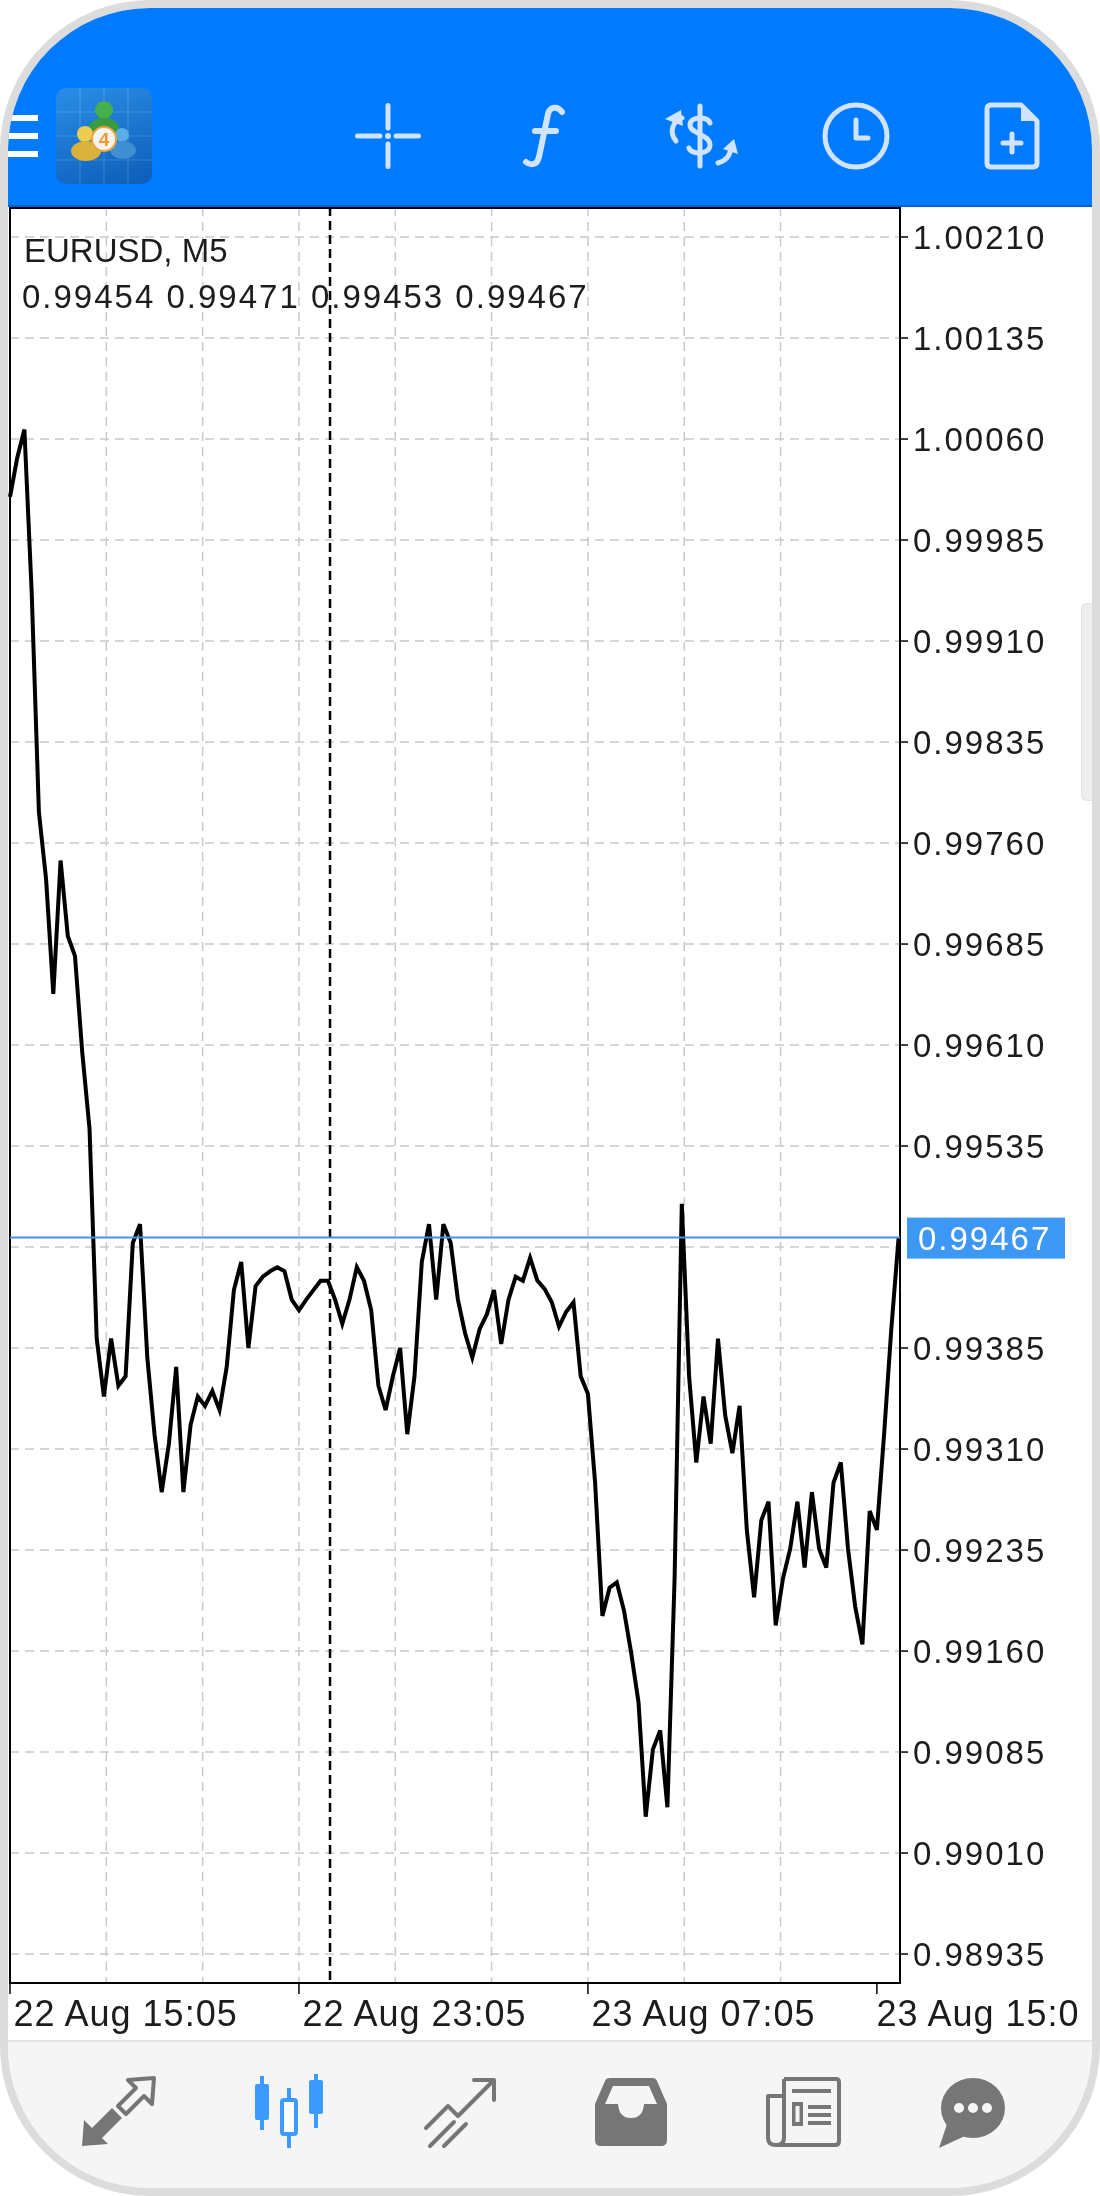  I want to click on price-axis-label: 0.99685, so click(980, 945).